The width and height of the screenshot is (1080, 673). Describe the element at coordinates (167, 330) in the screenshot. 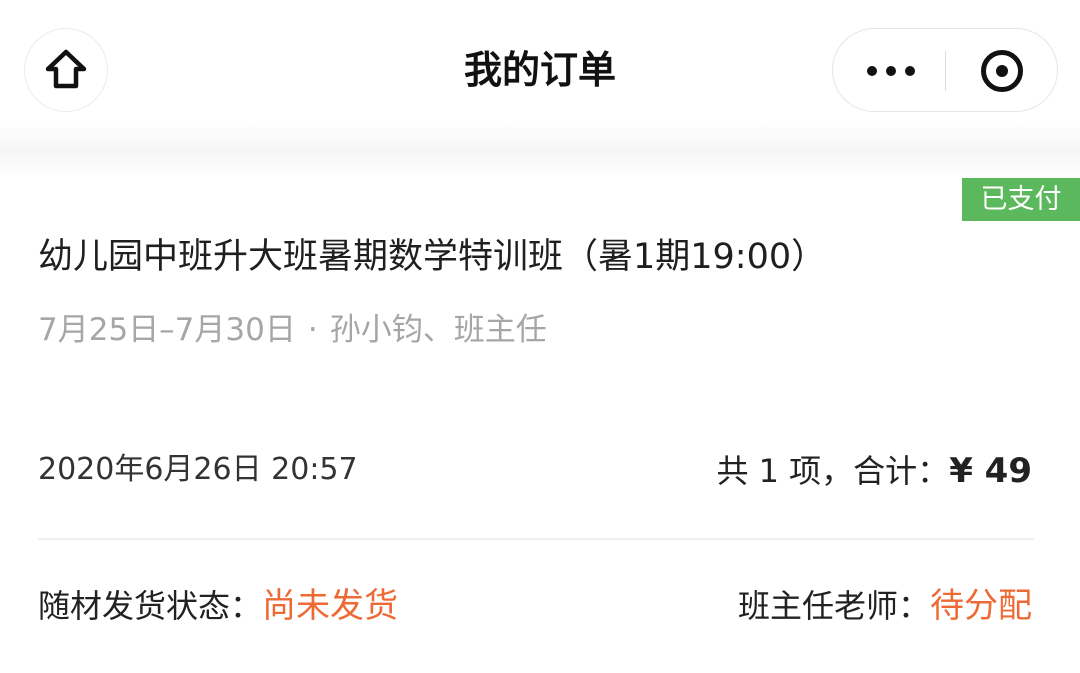

I see `date-range: 7月25日–7月30日` at that location.